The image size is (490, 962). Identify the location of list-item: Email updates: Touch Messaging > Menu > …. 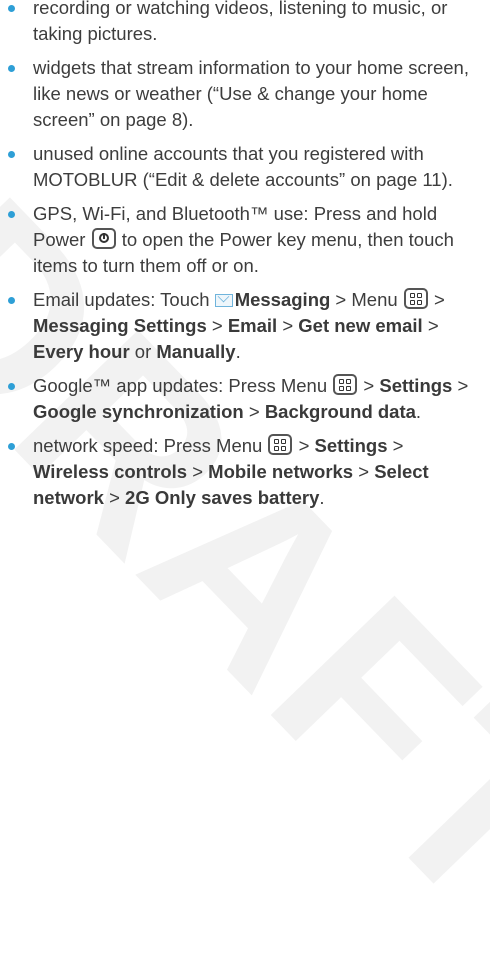
(245, 326).